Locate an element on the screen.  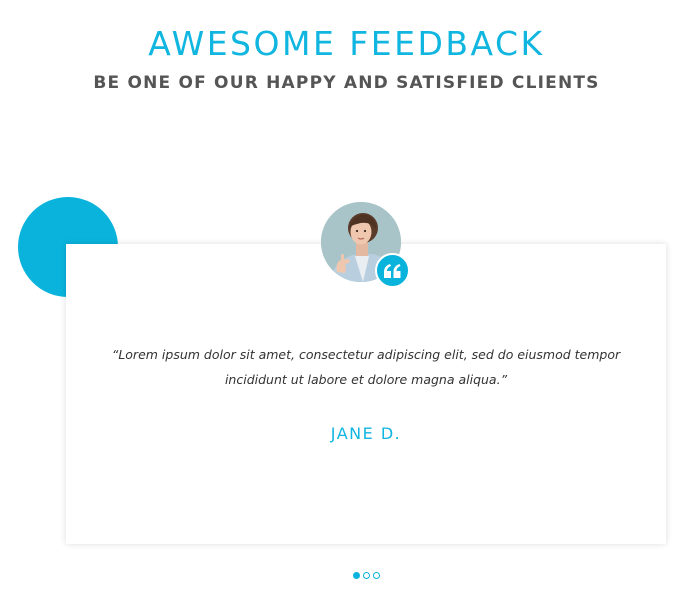
quote-icon is located at coordinates (392, 270).